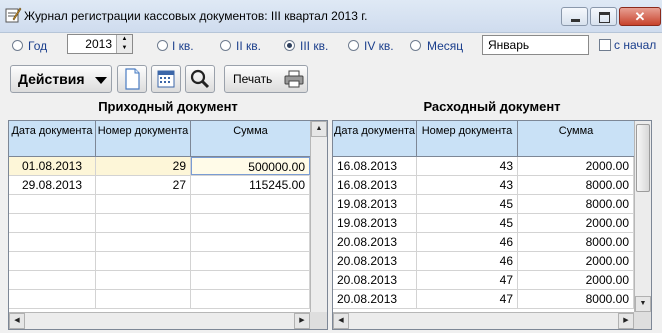 The height and width of the screenshot is (333, 662). Describe the element at coordinates (124, 48) in the screenshot. I see `spin-down-icon: ▼` at that location.